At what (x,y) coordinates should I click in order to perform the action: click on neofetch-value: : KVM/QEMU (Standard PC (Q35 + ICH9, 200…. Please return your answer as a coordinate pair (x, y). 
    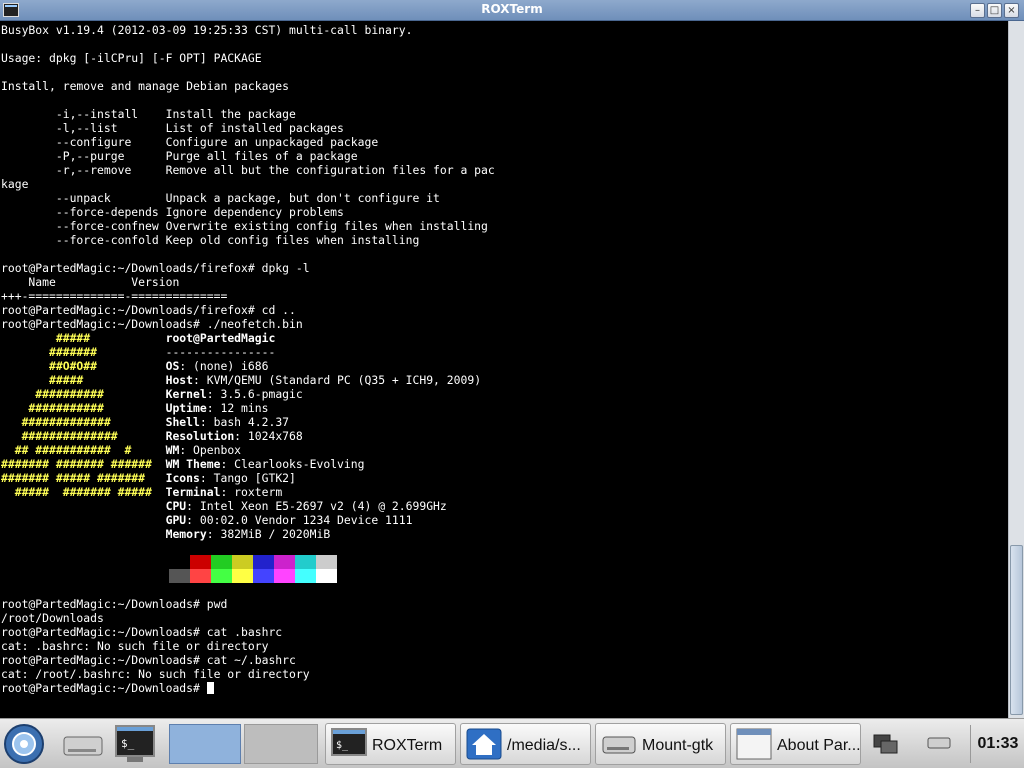
    Looking at the image, I should click on (337, 380).